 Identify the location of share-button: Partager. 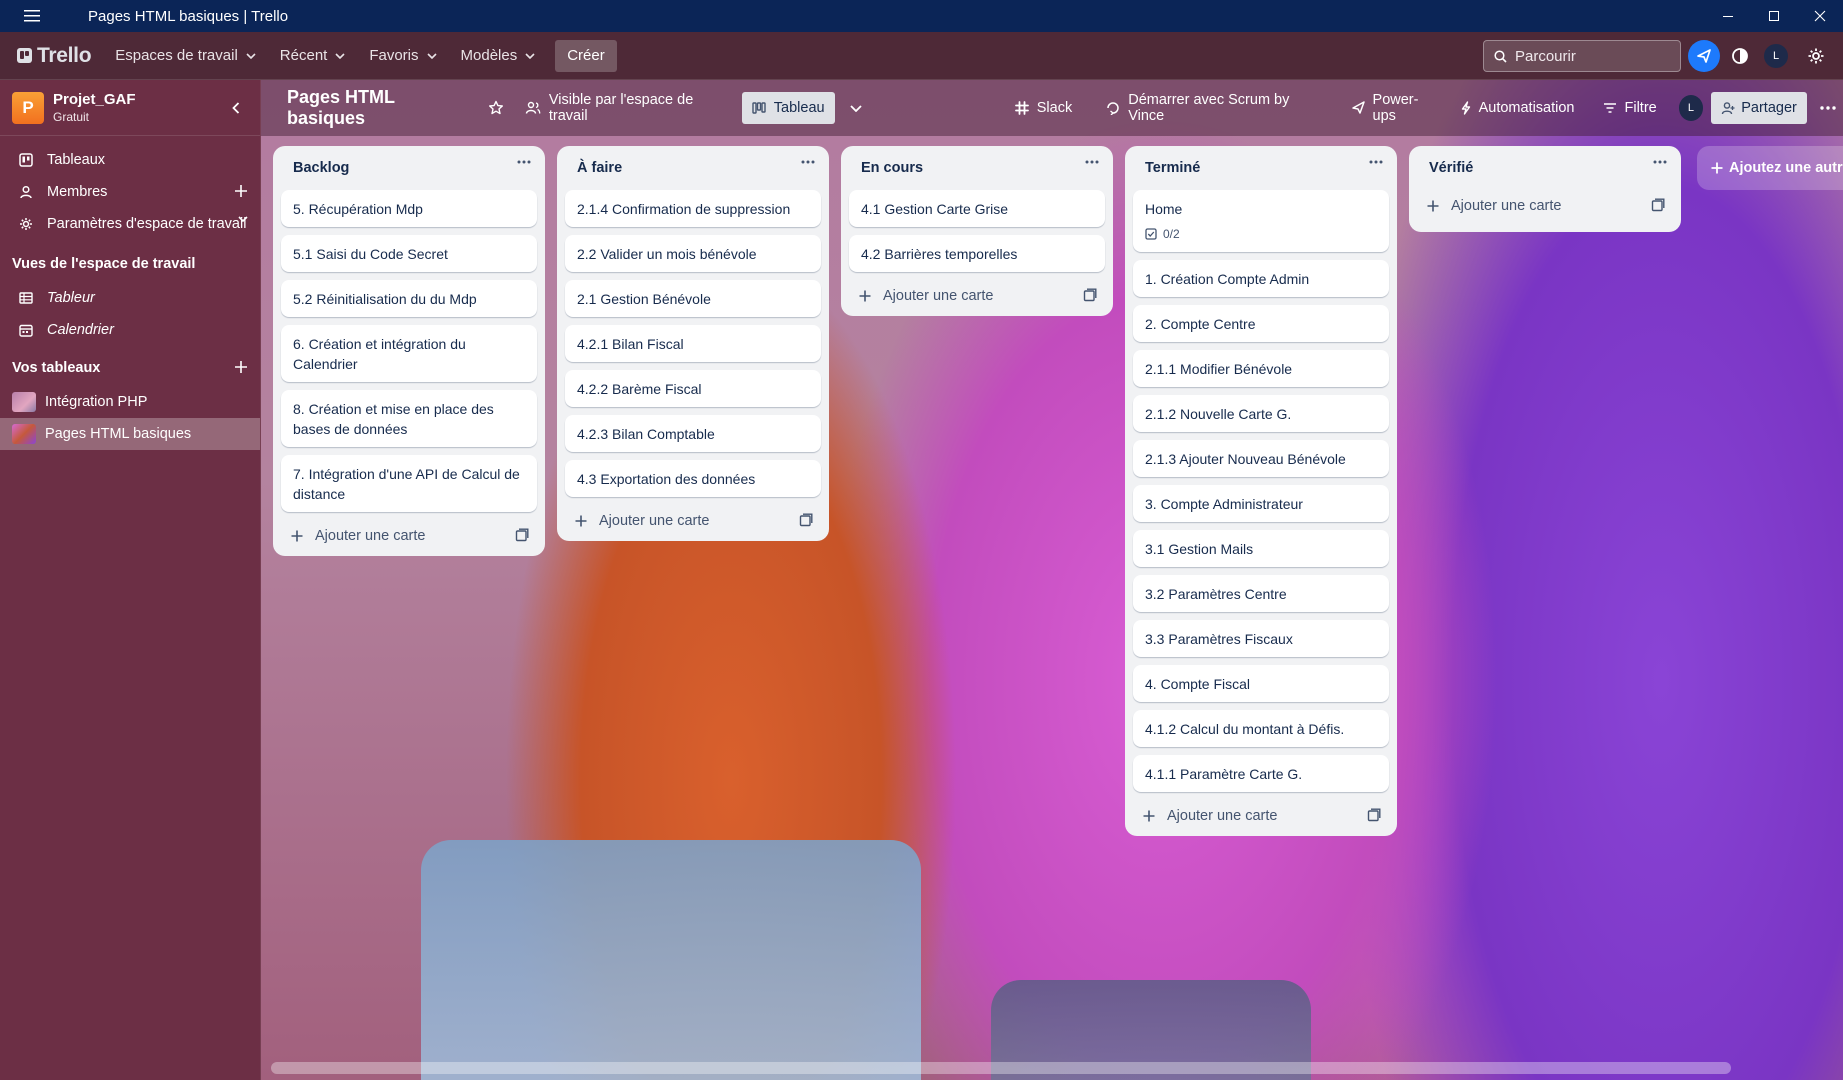
(1759, 108).